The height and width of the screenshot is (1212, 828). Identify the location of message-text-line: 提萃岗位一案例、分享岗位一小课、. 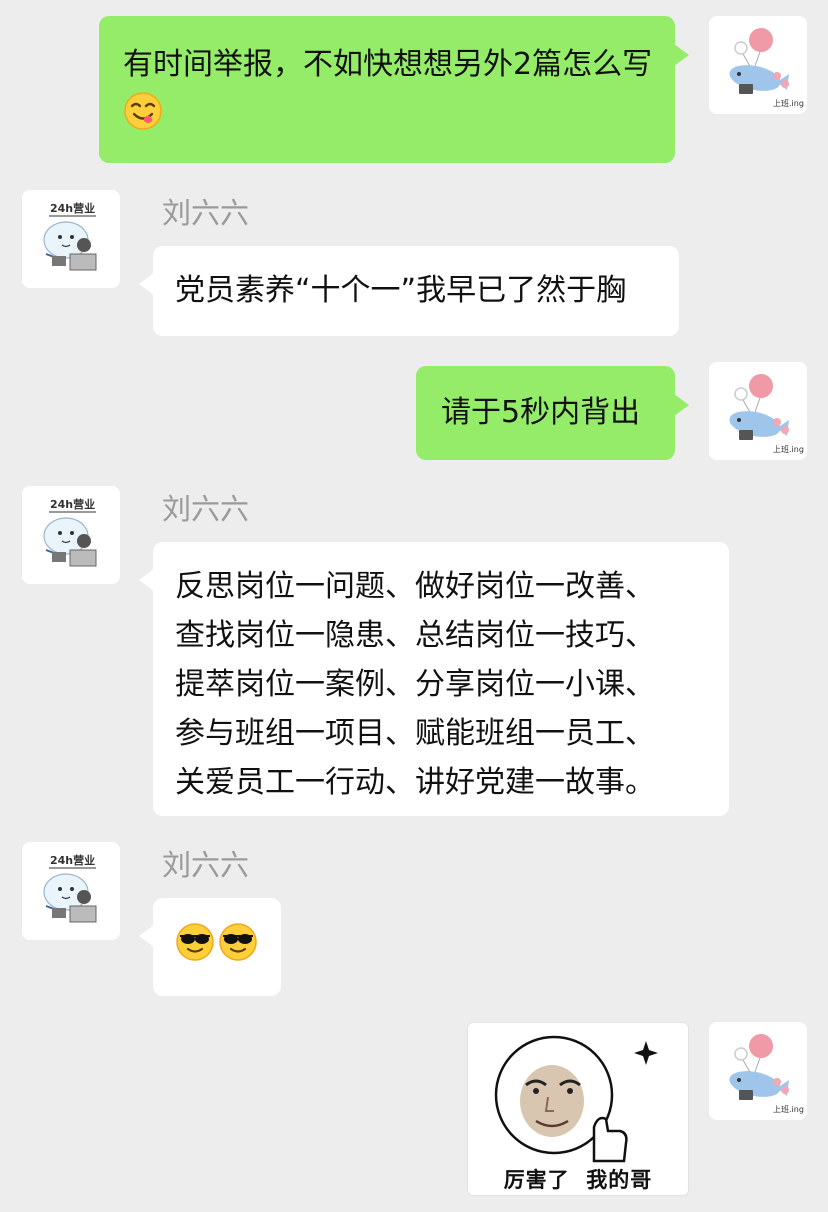
(415, 684).